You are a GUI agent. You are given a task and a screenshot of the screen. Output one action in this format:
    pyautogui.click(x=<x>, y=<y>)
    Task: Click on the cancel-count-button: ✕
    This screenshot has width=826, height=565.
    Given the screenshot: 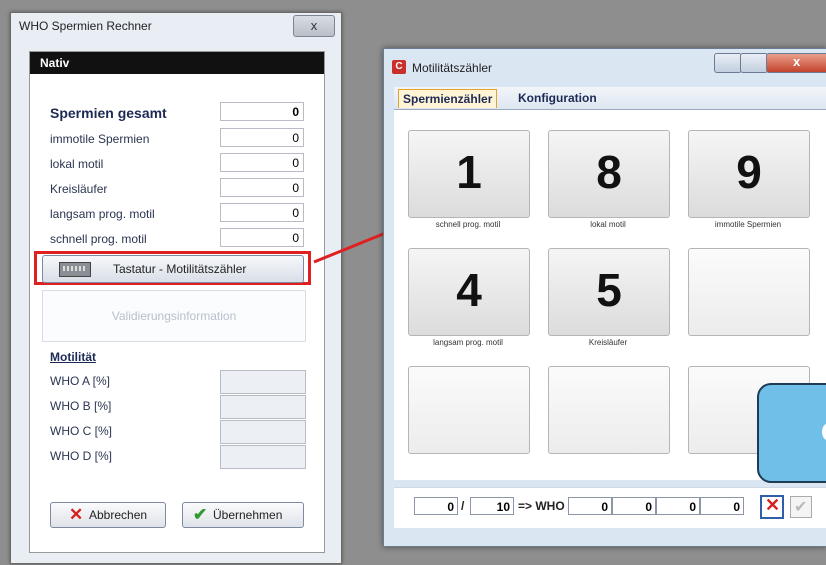 What is the action you would take?
    pyautogui.click(x=772, y=507)
    